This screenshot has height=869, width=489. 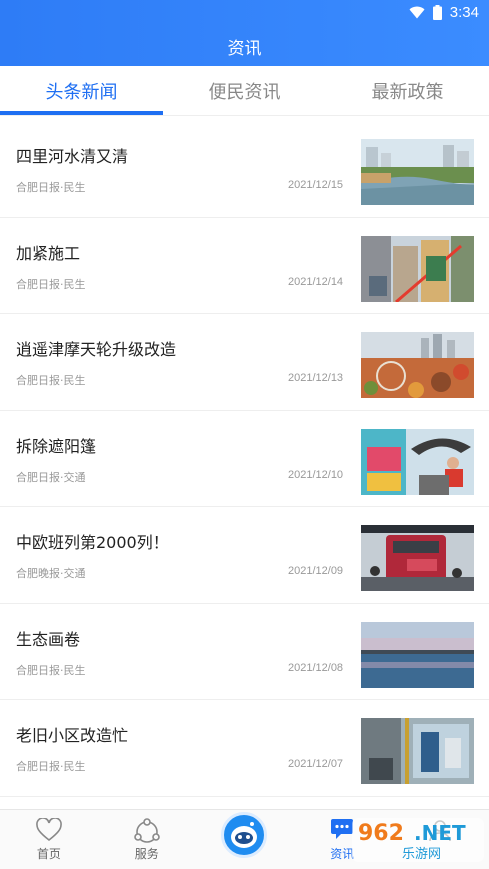 I want to click on tab-label: 便民资讯, so click(x=244, y=92).